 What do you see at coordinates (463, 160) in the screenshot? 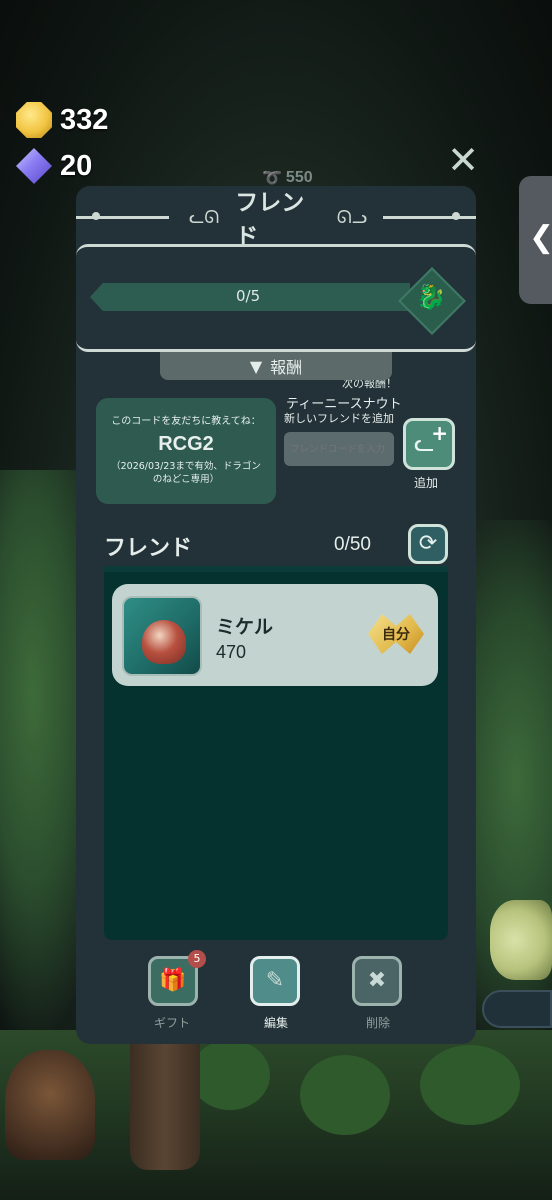
I see `close-button: ✕` at bounding box center [463, 160].